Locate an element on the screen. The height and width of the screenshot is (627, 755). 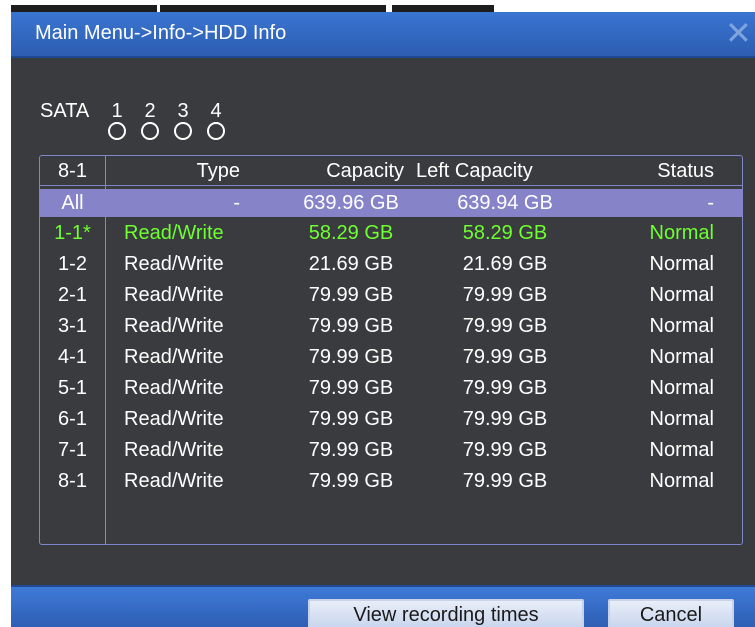
row-id: All is located at coordinates (72, 203).